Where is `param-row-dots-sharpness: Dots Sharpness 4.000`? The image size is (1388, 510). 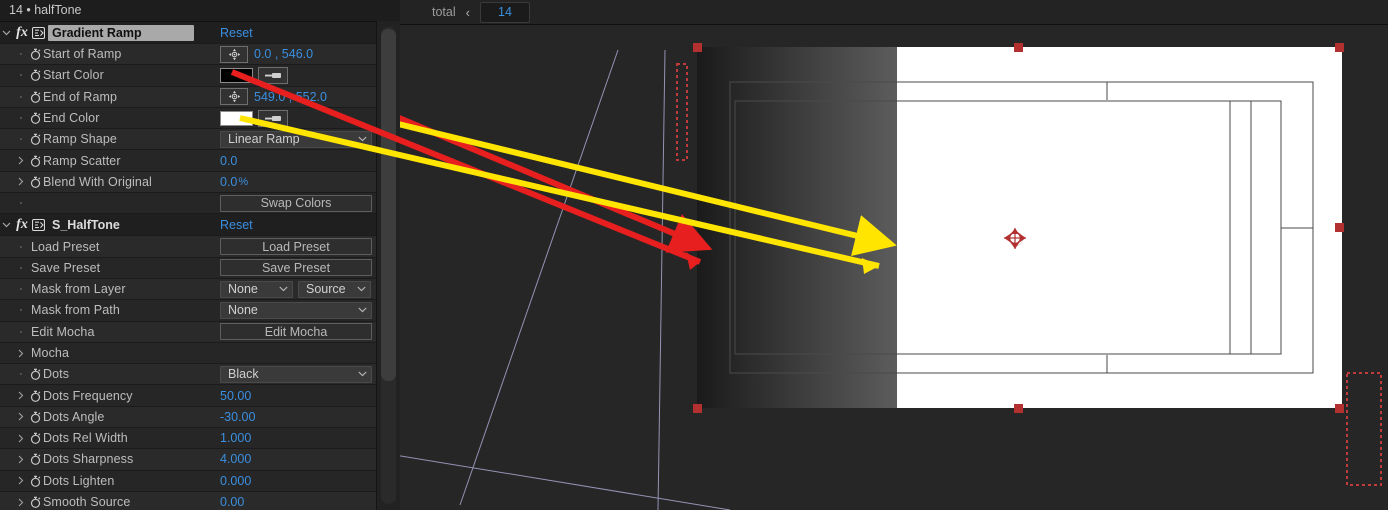 param-row-dots-sharpness: Dots Sharpness 4.000 is located at coordinates (188, 460).